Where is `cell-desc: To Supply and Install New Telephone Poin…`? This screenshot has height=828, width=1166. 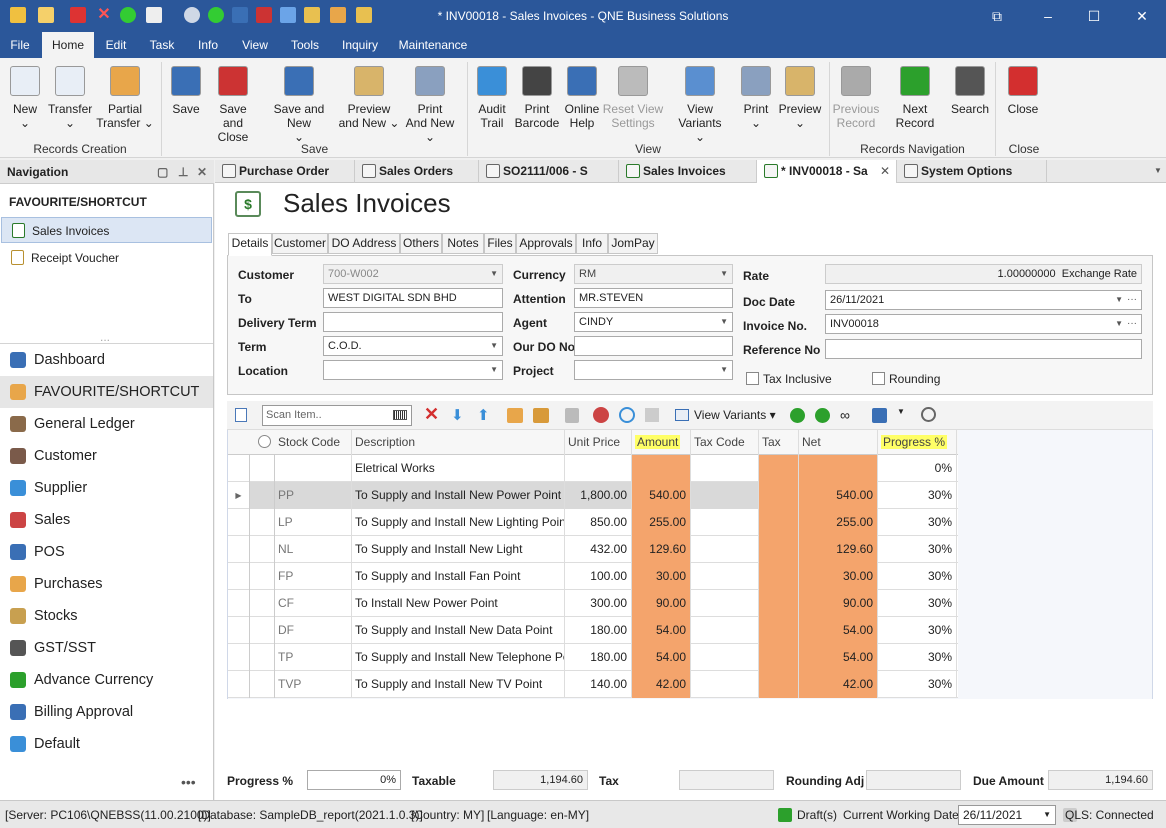
cell-desc: To Supply and Install New Telephone Poin… is located at coordinates (458, 657).